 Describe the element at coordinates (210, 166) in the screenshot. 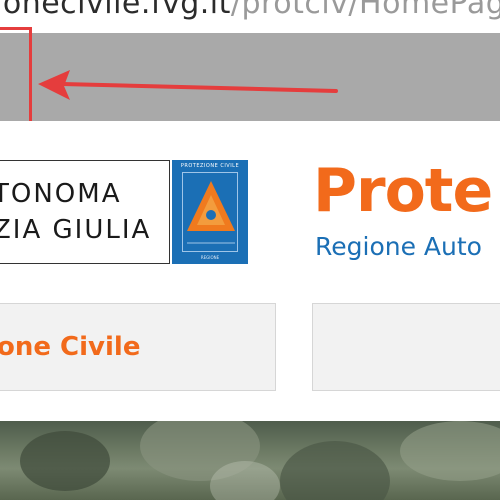

I see `emblem-top-text: PROTEZIONE CIVILE` at that location.